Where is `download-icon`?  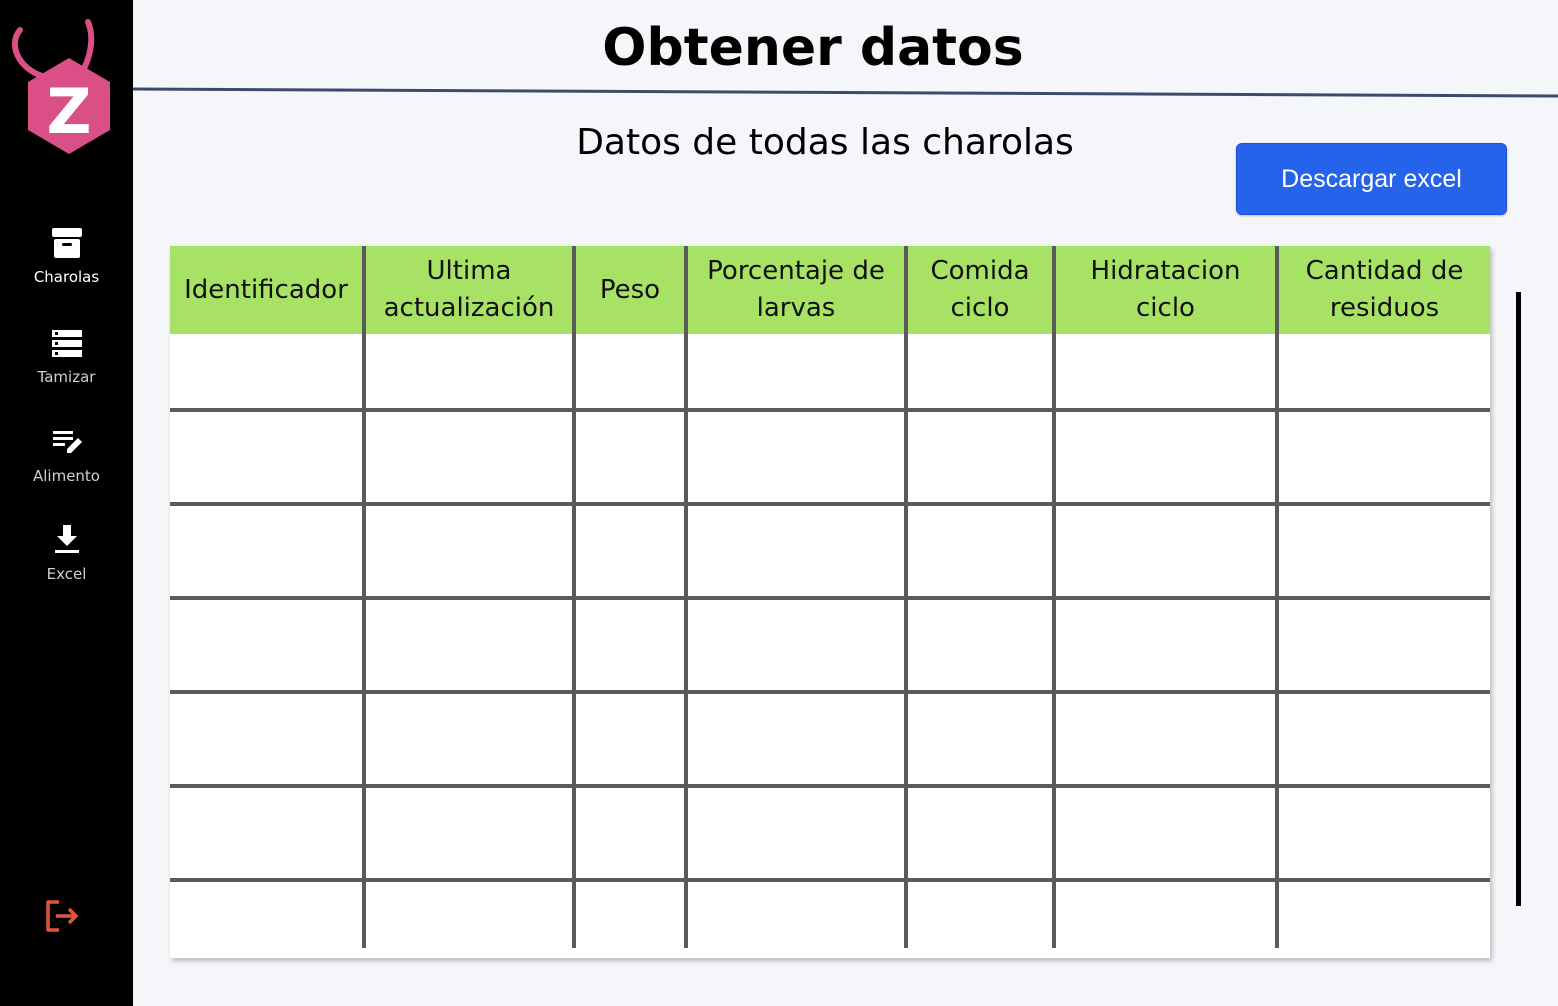 download-icon is located at coordinates (67, 540).